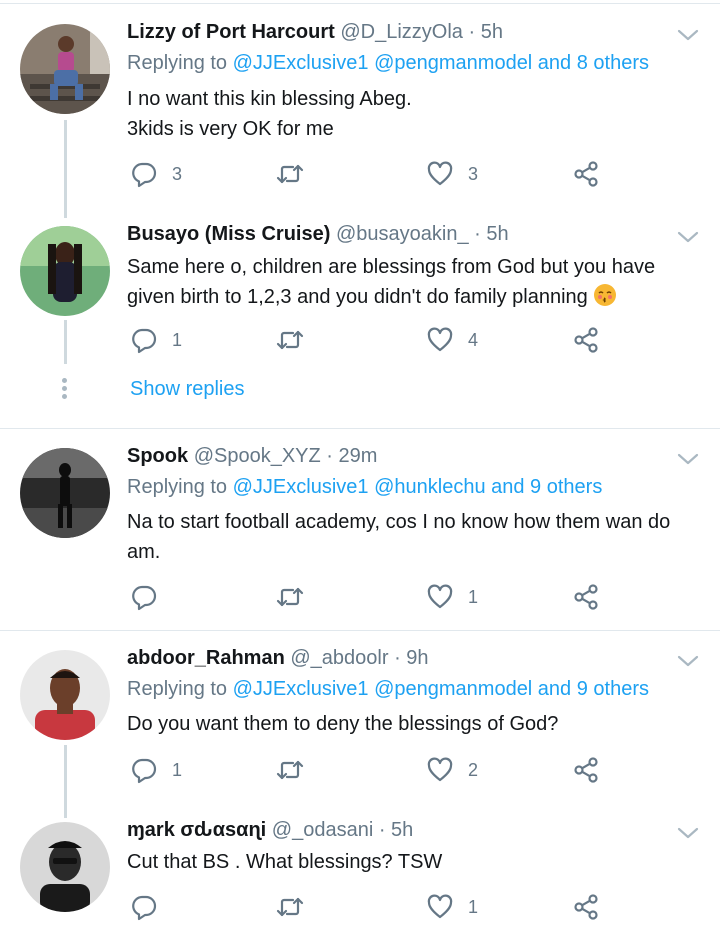  I want to click on show-replies-link: Show replies, so click(187, 389).